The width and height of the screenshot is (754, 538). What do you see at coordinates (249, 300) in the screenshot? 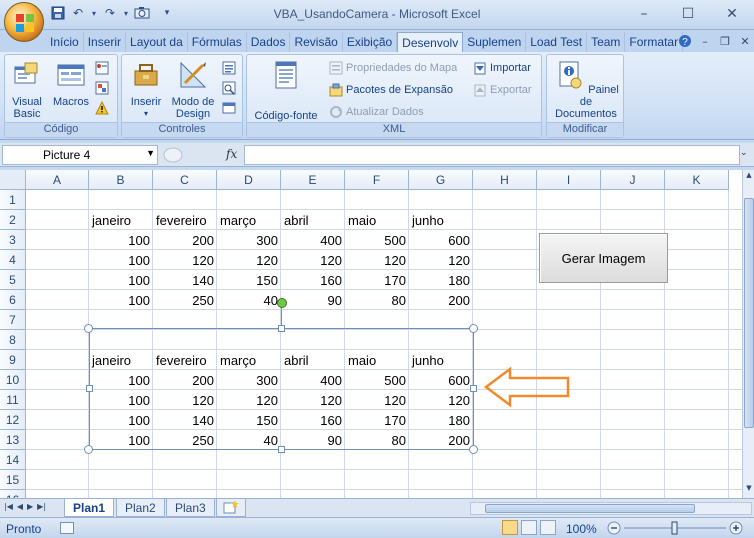
I see `cell-value: 40` at bounding box center [249, 300].